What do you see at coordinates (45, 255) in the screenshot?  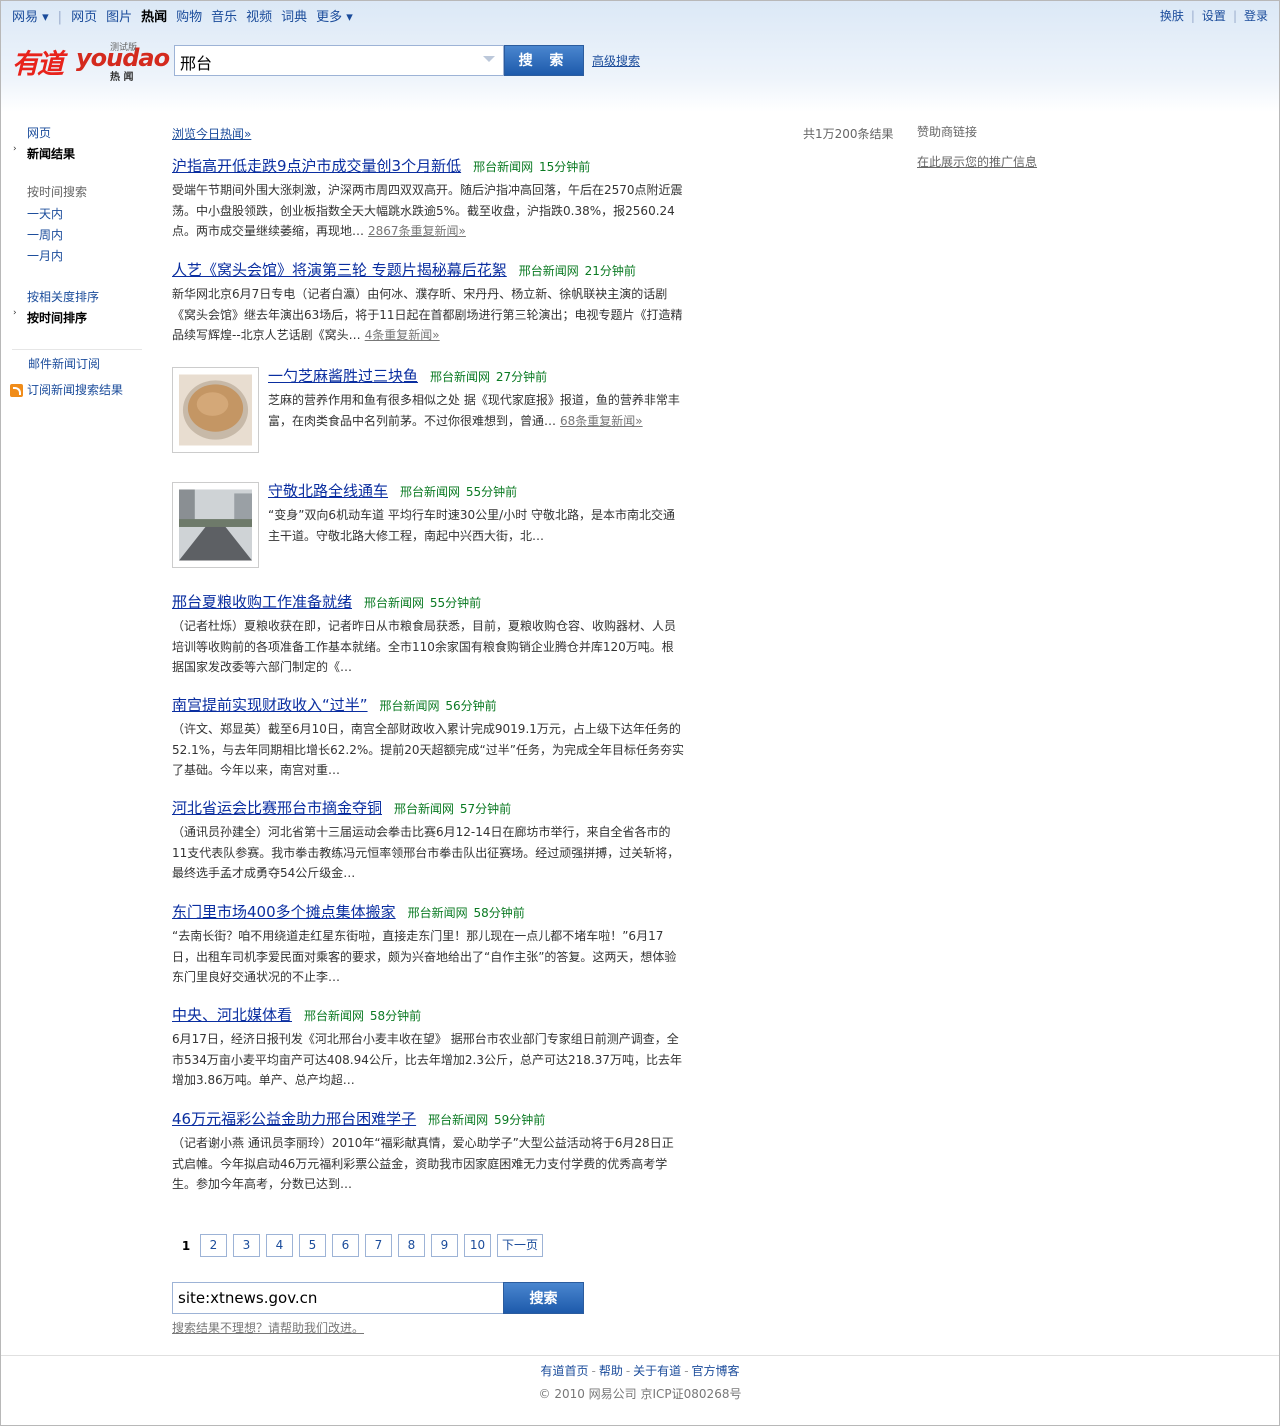 I see `sidebar-item-month: 一月内` at bounding box center [45, 255].